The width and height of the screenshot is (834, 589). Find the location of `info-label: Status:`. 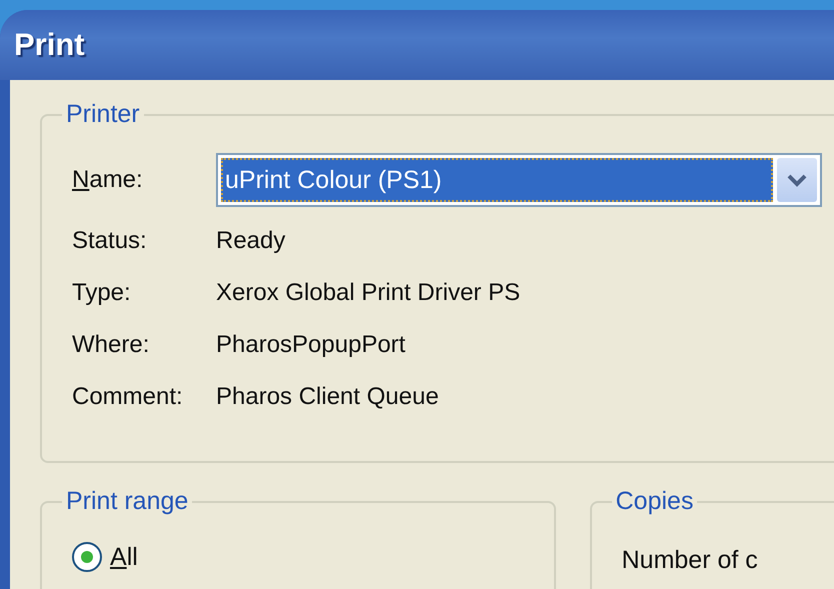

info-label: Status: is located at coordinates (110, 241).